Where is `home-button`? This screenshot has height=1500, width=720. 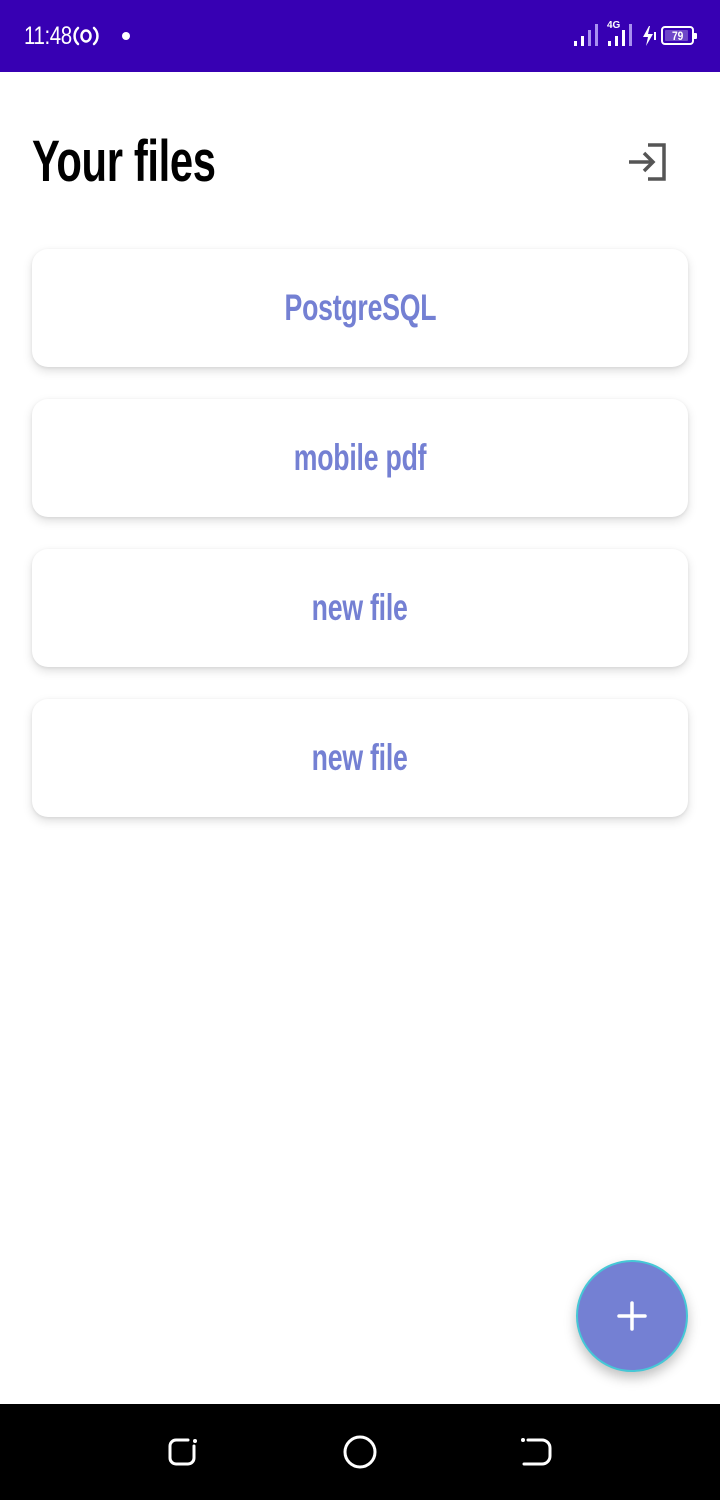
home-button is located at coordinates (360, 1452).